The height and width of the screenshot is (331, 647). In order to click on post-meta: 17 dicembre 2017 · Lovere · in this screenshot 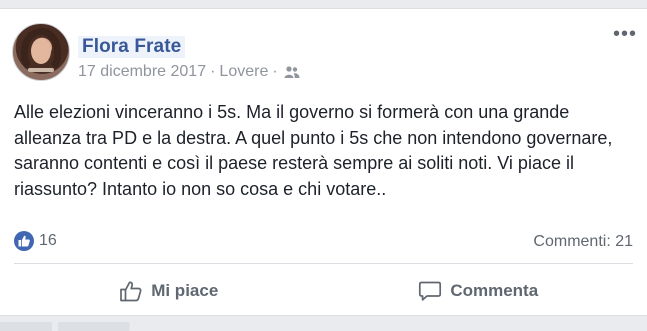, I will do `click(189, 72)`.